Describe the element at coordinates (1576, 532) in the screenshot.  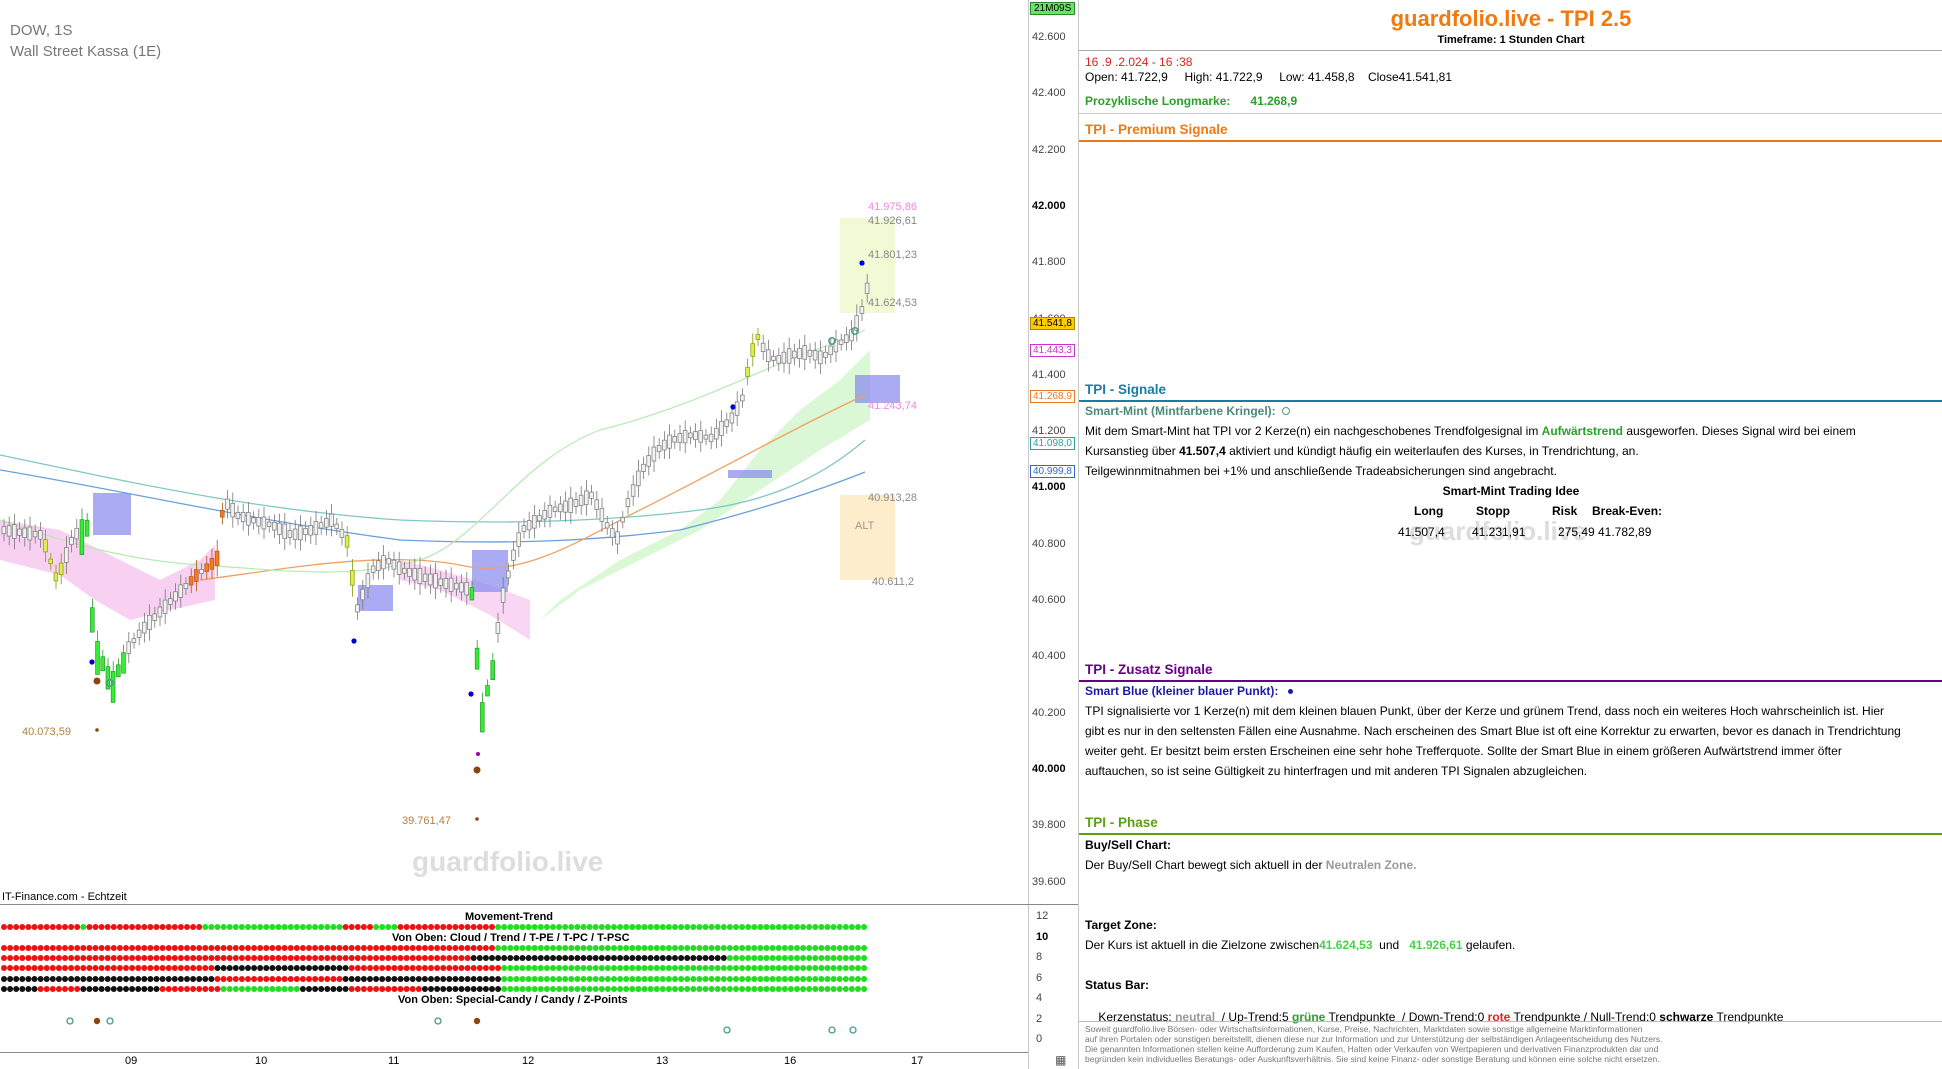
I see `idea-value: 275,49` at that location.